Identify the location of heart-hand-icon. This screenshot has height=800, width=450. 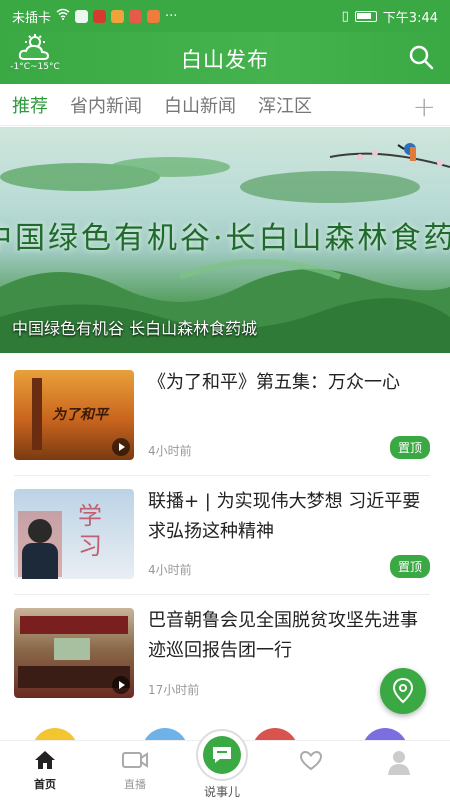
(311, 763).